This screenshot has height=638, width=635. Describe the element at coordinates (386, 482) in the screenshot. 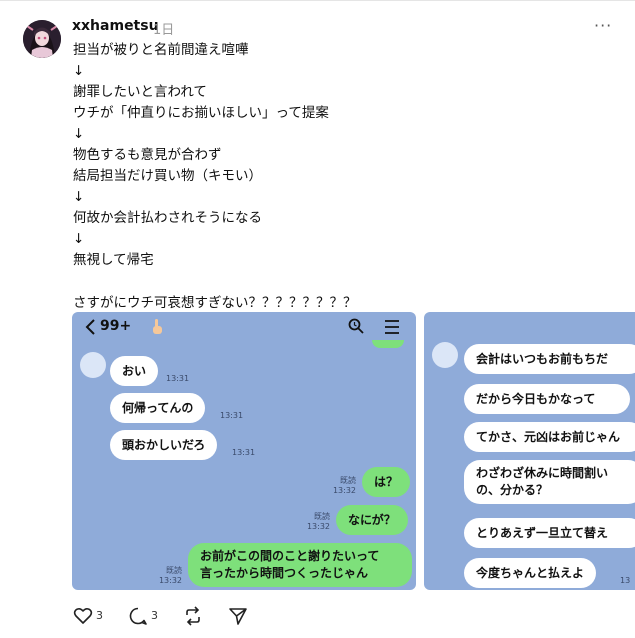

I see `sent-bubble: は？` at that location.